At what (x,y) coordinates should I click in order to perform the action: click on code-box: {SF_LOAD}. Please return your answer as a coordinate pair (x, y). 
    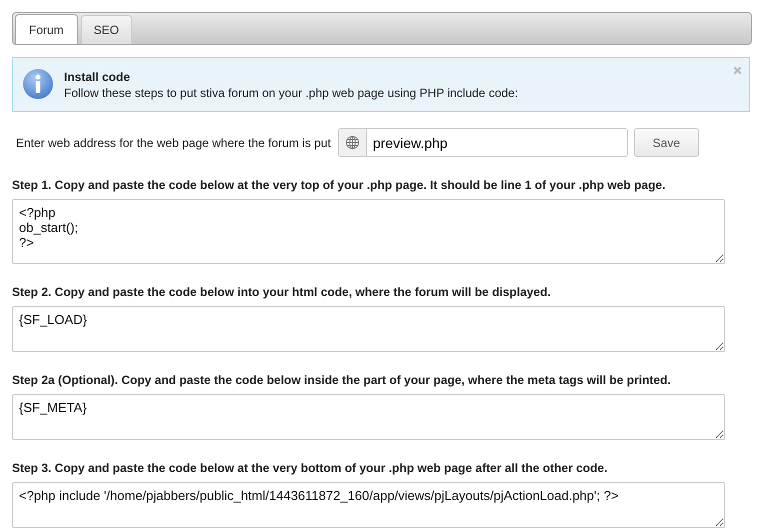
    Looking at the image, I should click on (368, 329).